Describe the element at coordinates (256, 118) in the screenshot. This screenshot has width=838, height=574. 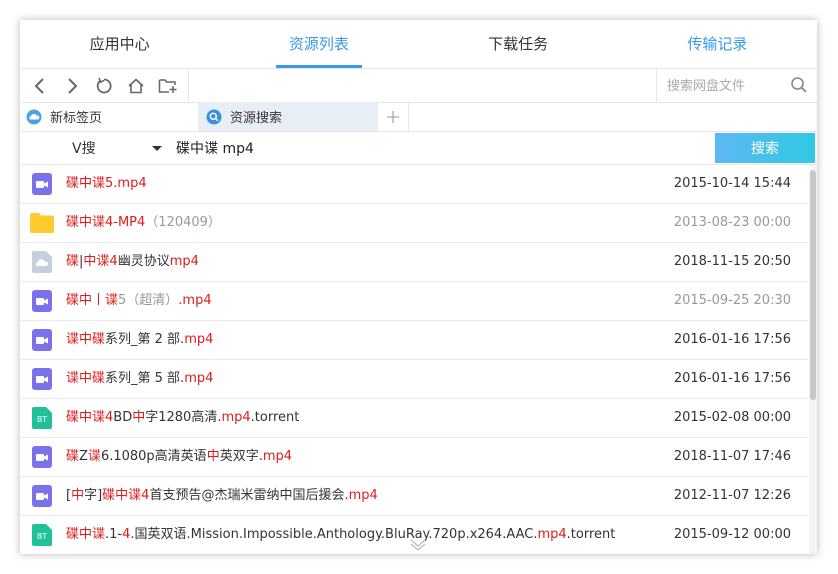
I see `browser-tab-label: 资源搜索` at that location.